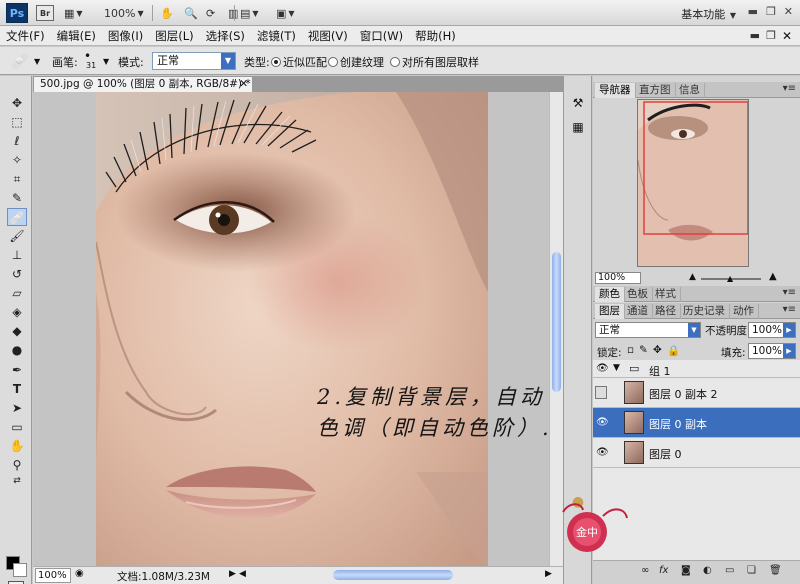 This screenshot has height=584, width=800. What do you see at coordinates (299, 62) in the screenshot?
I see `type-proximity-radio: 近似匹配` at bounding box center [299, 62].